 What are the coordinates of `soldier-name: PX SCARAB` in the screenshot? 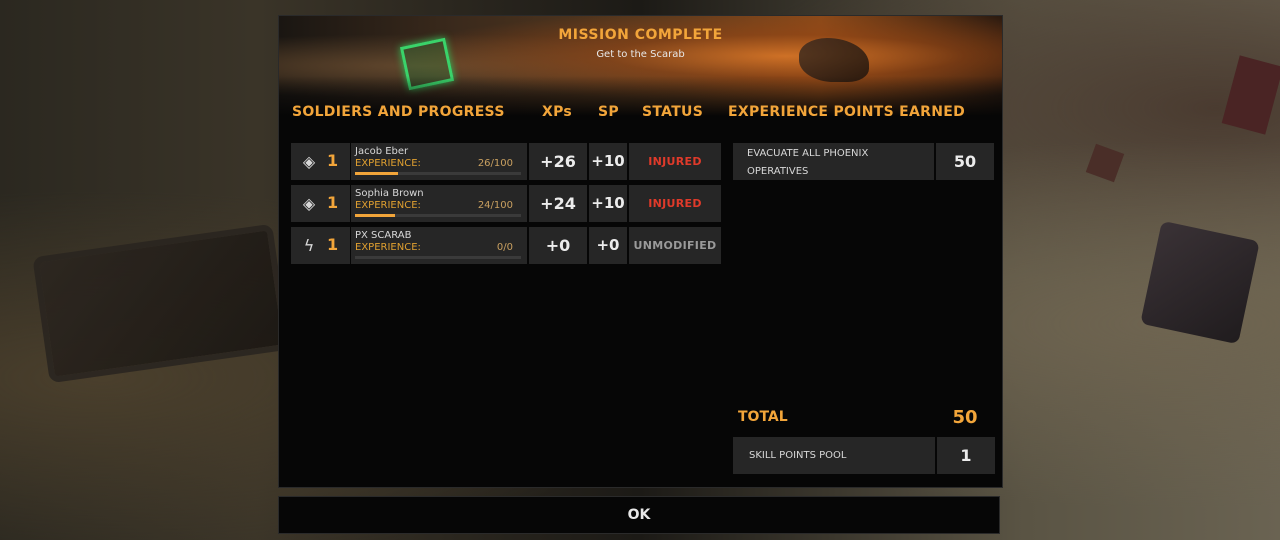 It's located at (383, 235).